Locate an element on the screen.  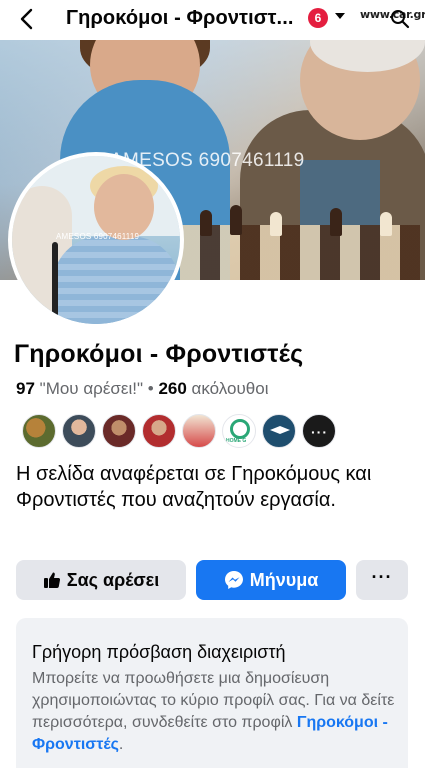
likes-label: "Μου αρέσει!" is located at coordinates (91, 388).